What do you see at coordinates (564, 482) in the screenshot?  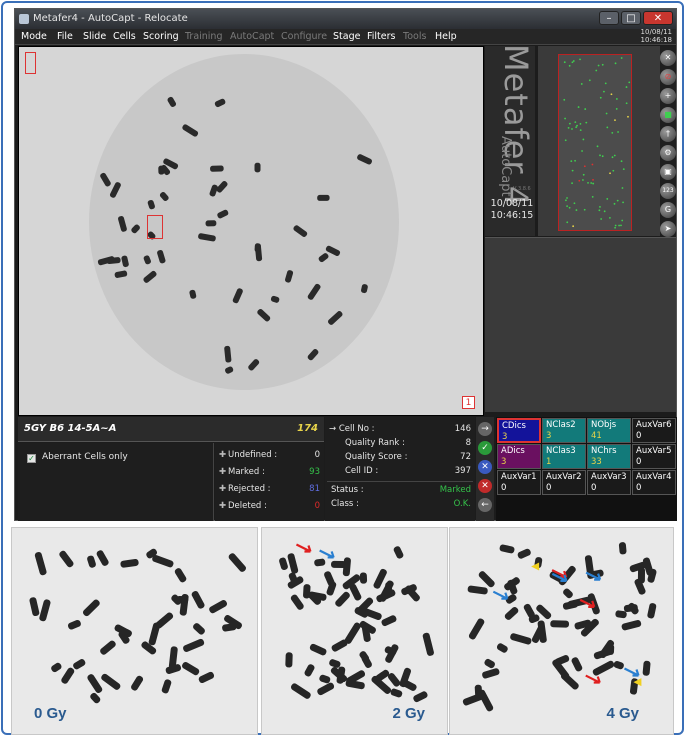 I see `classifier-auxvar2: AuxVar2 0` at bounding box center [564, 482].